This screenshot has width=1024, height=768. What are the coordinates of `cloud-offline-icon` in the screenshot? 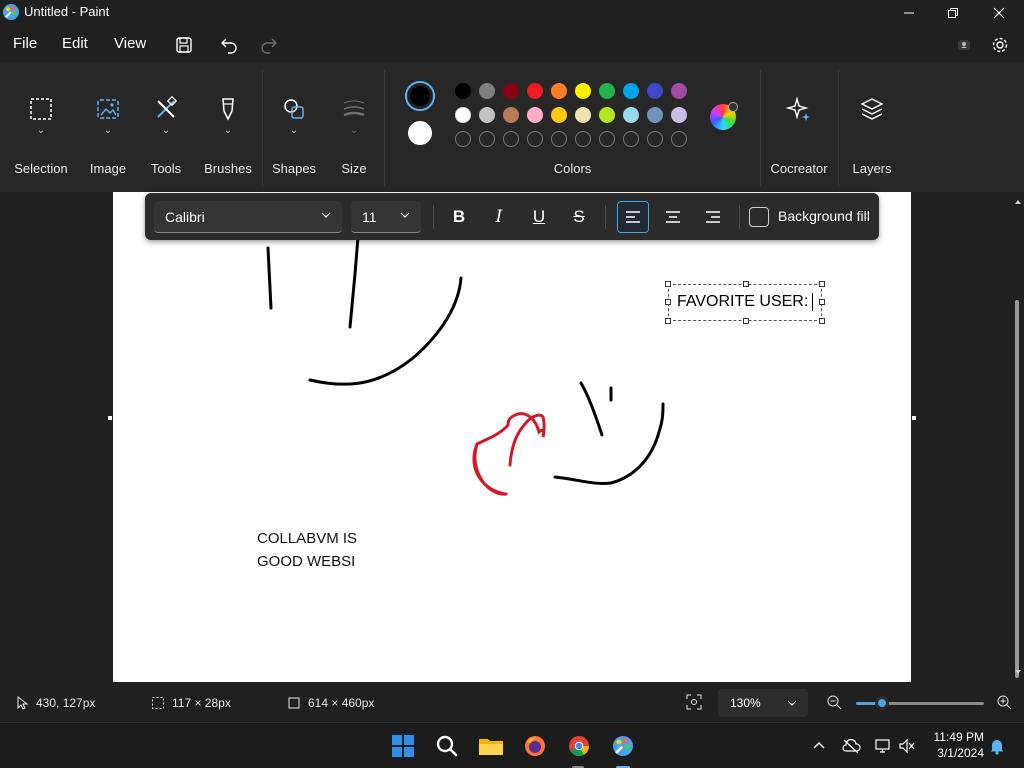 It's located at (851, 746).